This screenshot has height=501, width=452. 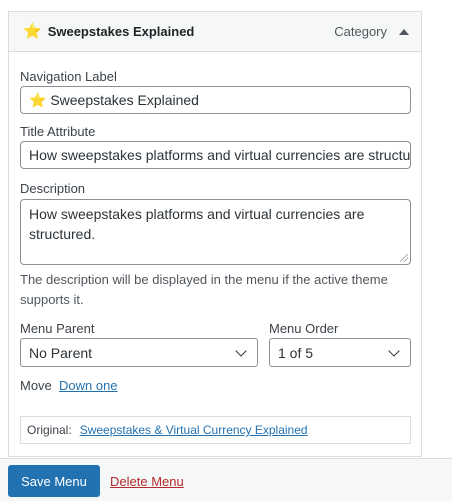 What do you see at coordinates (304, 328) in the screenshot?
I see `menu-order-label: Menu Order` at bounding box center [304, 328].